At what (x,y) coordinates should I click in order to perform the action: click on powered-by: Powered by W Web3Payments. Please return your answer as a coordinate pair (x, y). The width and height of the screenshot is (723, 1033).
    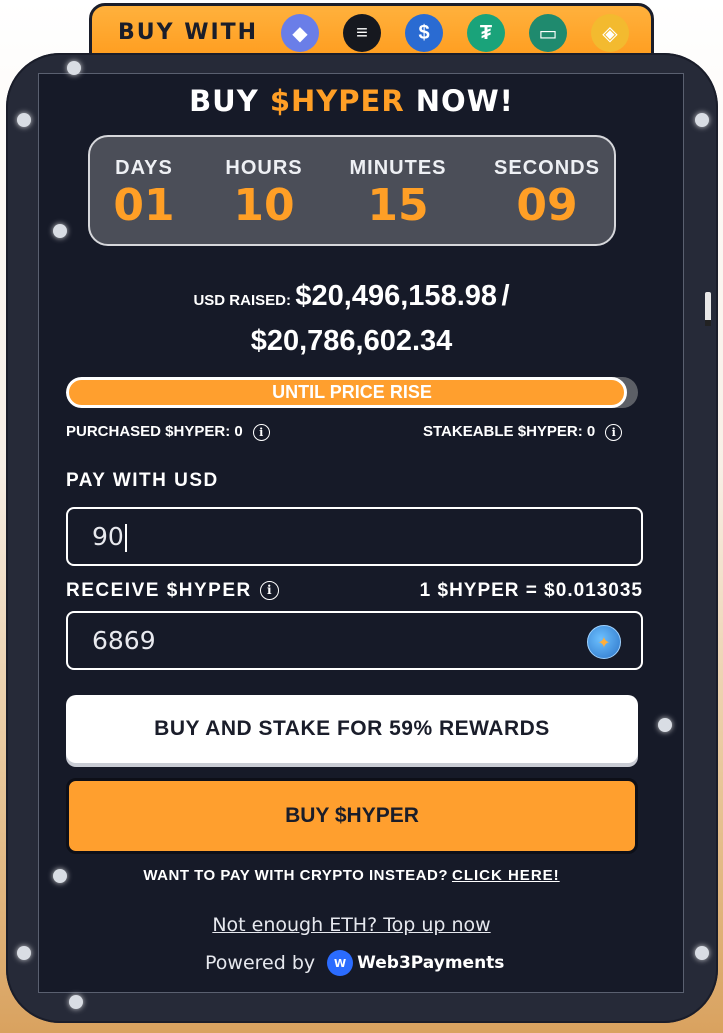
    Looking at the image, I should click on (354, 963).